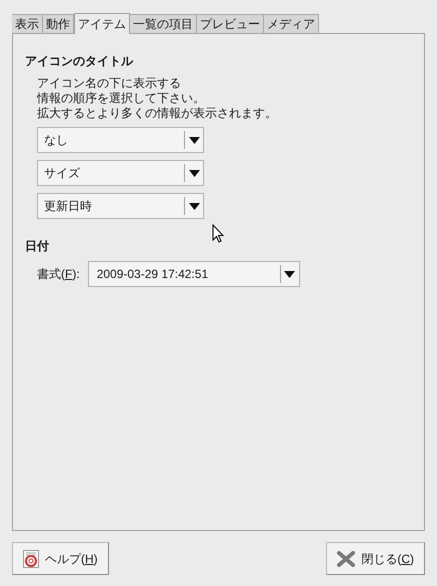  What do you see at coordinates (79, 61) in the screenshot?
I see `section-heading: アイコンのタイトル` at bounding box center [79, 61].